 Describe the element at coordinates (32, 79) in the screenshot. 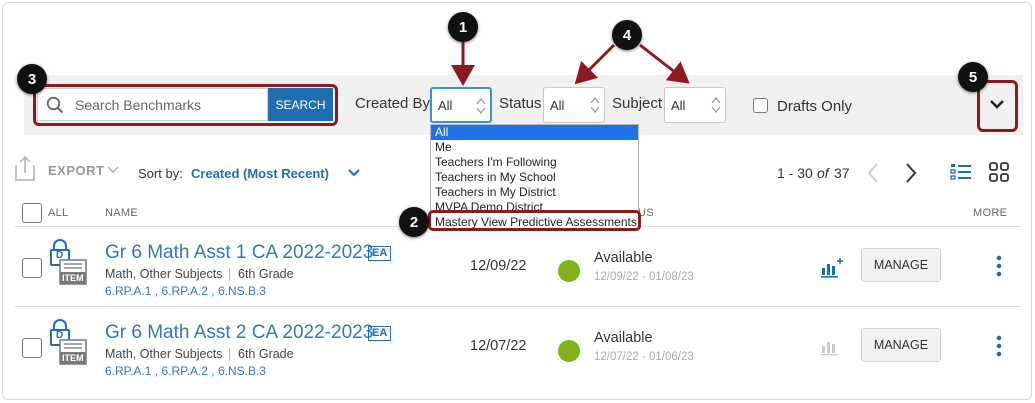

I see `callout-marker: 3` at that location.